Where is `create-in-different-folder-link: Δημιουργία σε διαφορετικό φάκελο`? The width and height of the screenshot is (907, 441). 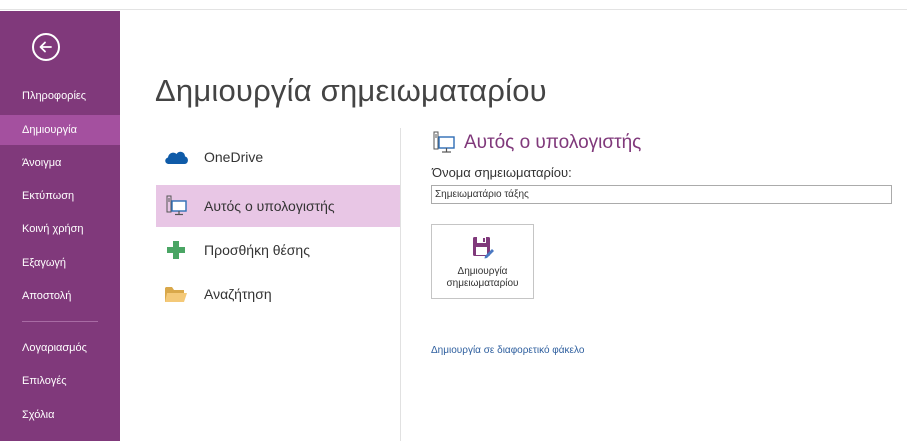 create-in-different-folder-link: Δημιουργία σε διαφορετικό φάκελο is located at coordinates (507, 350).